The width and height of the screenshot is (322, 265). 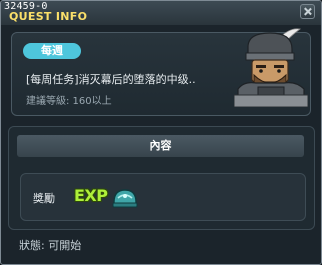 I want to click on quest-name: [每周任务]消灭幕后的堕落的中级.., so click(x=111, y=79).